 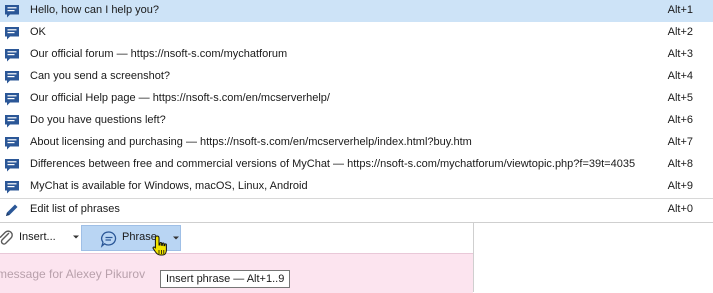 I want to click on pencil-icon, so click(x=12, y=210).